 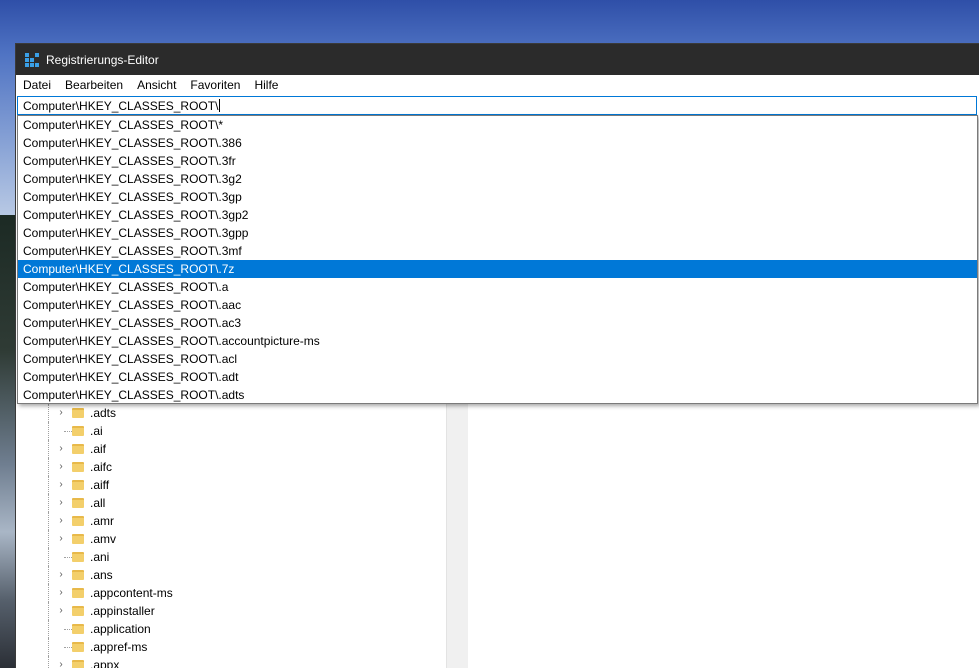 What do you see at coordinates (231, 539) in the screenshot?
I see `tree-item: › .amv` at bounding box center [231, 539].